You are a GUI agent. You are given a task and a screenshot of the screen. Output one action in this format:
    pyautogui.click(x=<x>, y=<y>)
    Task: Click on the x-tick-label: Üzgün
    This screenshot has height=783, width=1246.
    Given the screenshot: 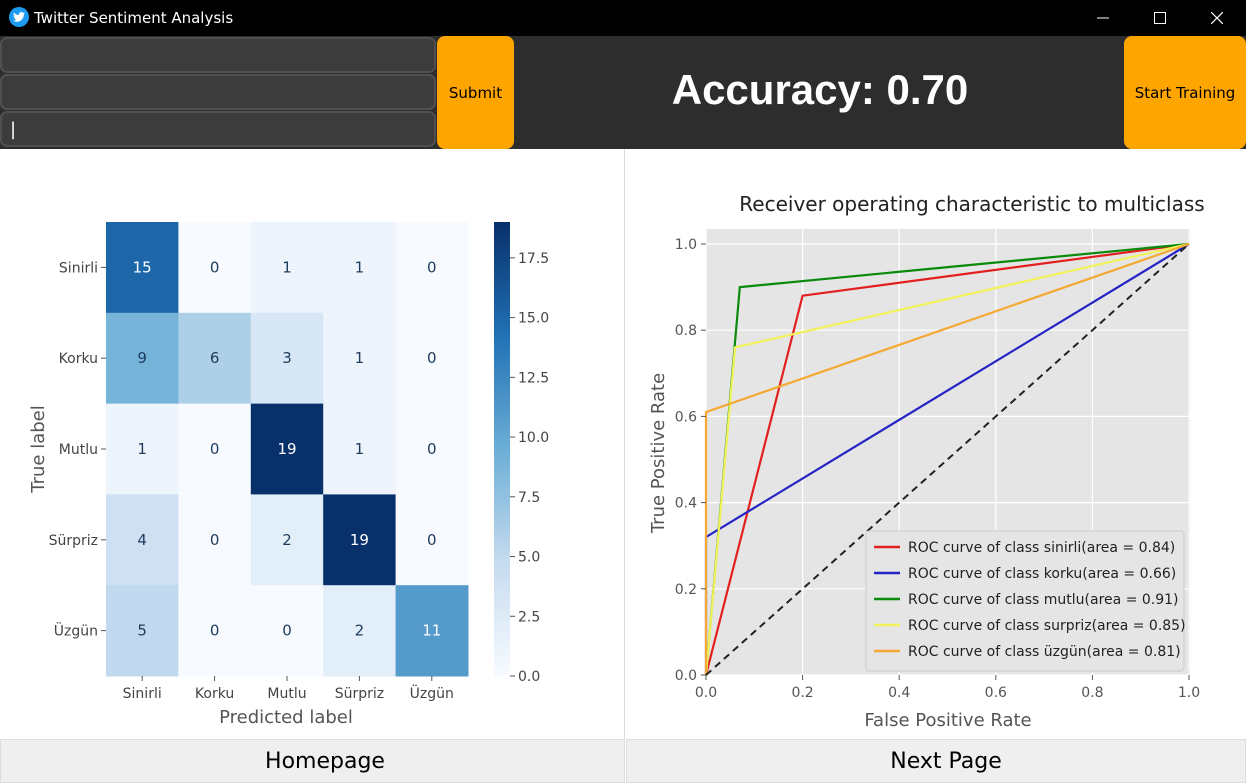 What is the action you would take?
    pyautogui.click(x=432, y=693)
    